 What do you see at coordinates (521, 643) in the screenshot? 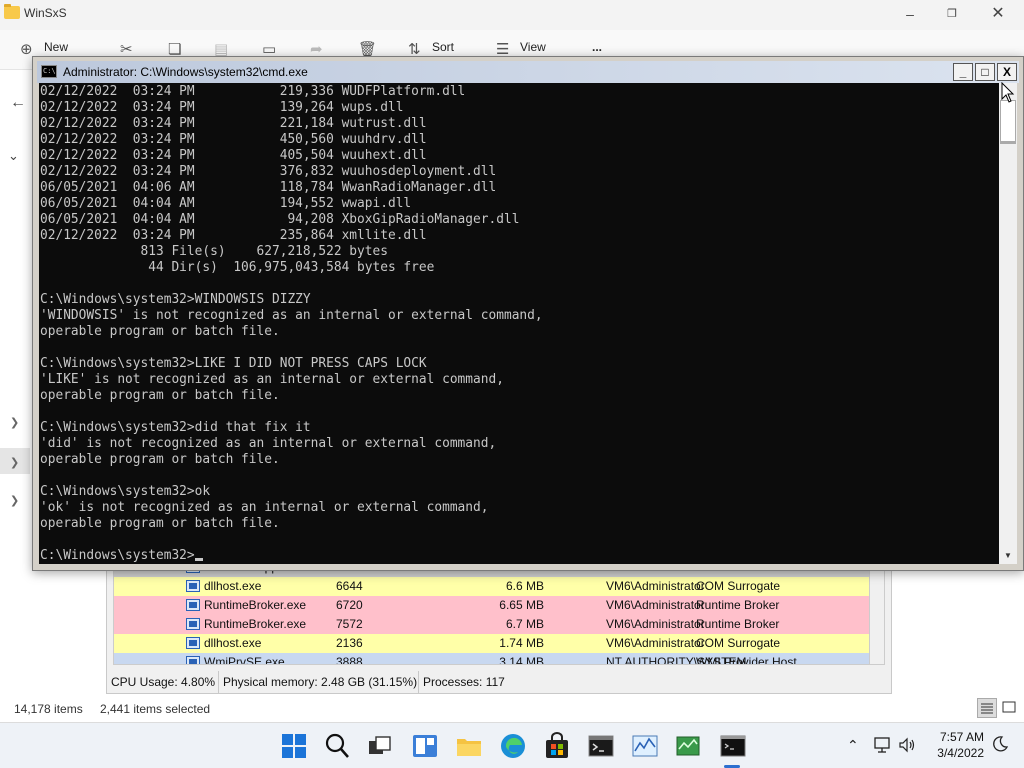
I see `process-memory: 1.74 MB` at bounding box center [521, 643].